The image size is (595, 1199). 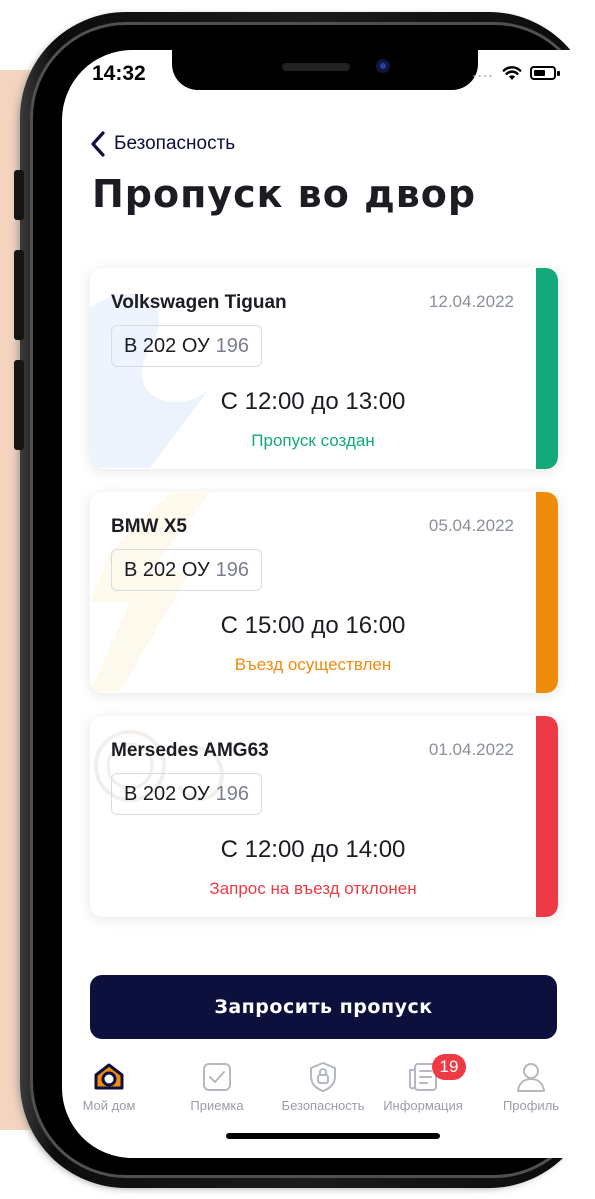 What do you see at coordinates (449, 1067) in the screenshot?
I see `notification-badge: 19` at bounding box center [449, 1067].